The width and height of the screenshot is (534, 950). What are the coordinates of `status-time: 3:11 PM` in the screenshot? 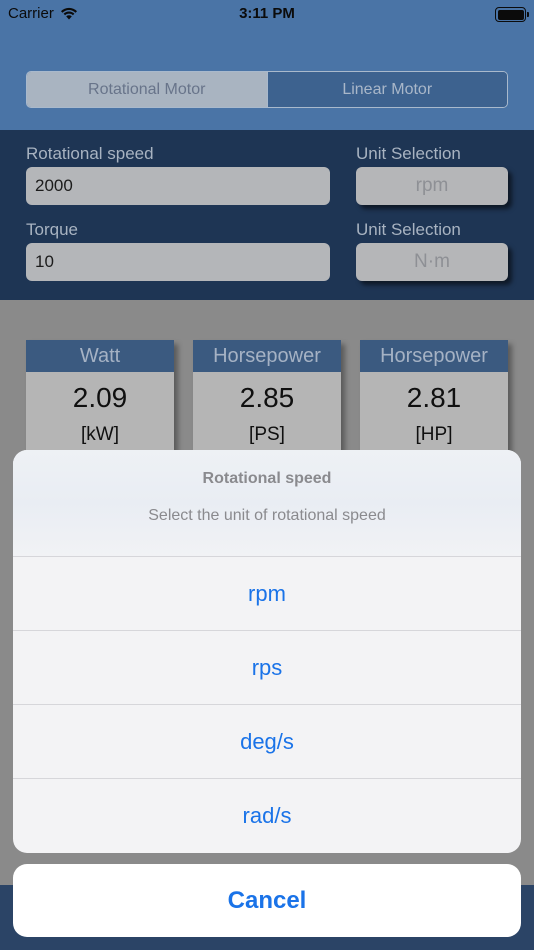 It's located at (267, 13).